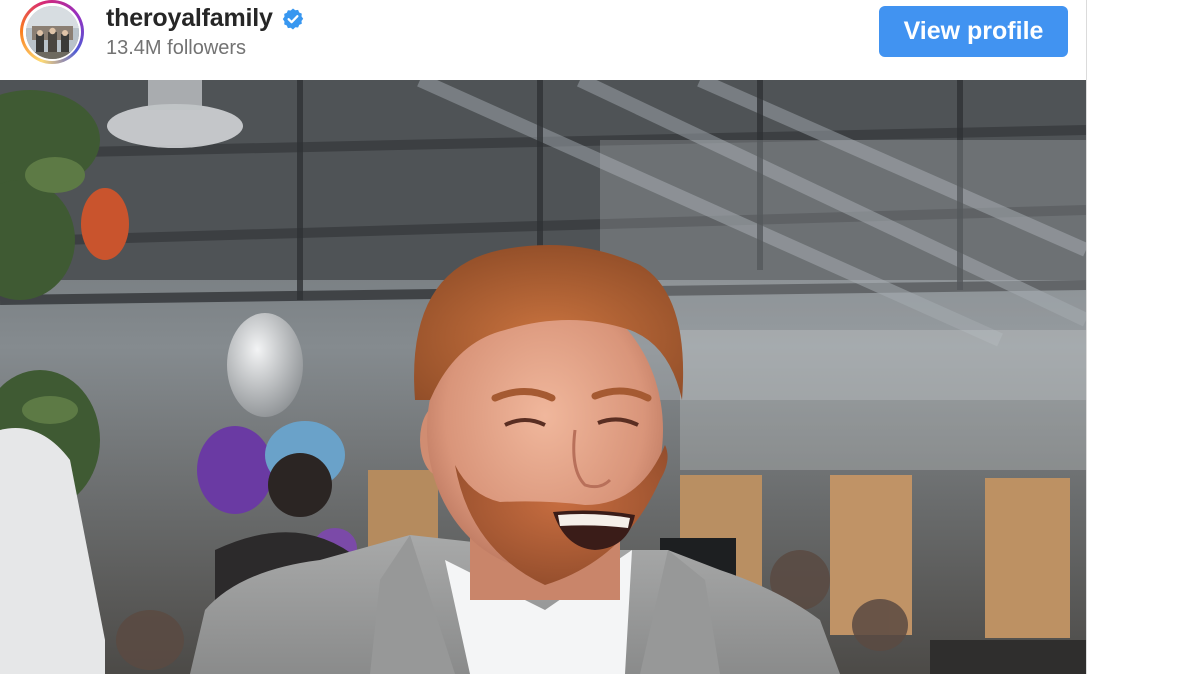  What do you see at coordinates (1086, 337) in the screenshot?
I see `embed-border` at bounding box center [1086, 337].